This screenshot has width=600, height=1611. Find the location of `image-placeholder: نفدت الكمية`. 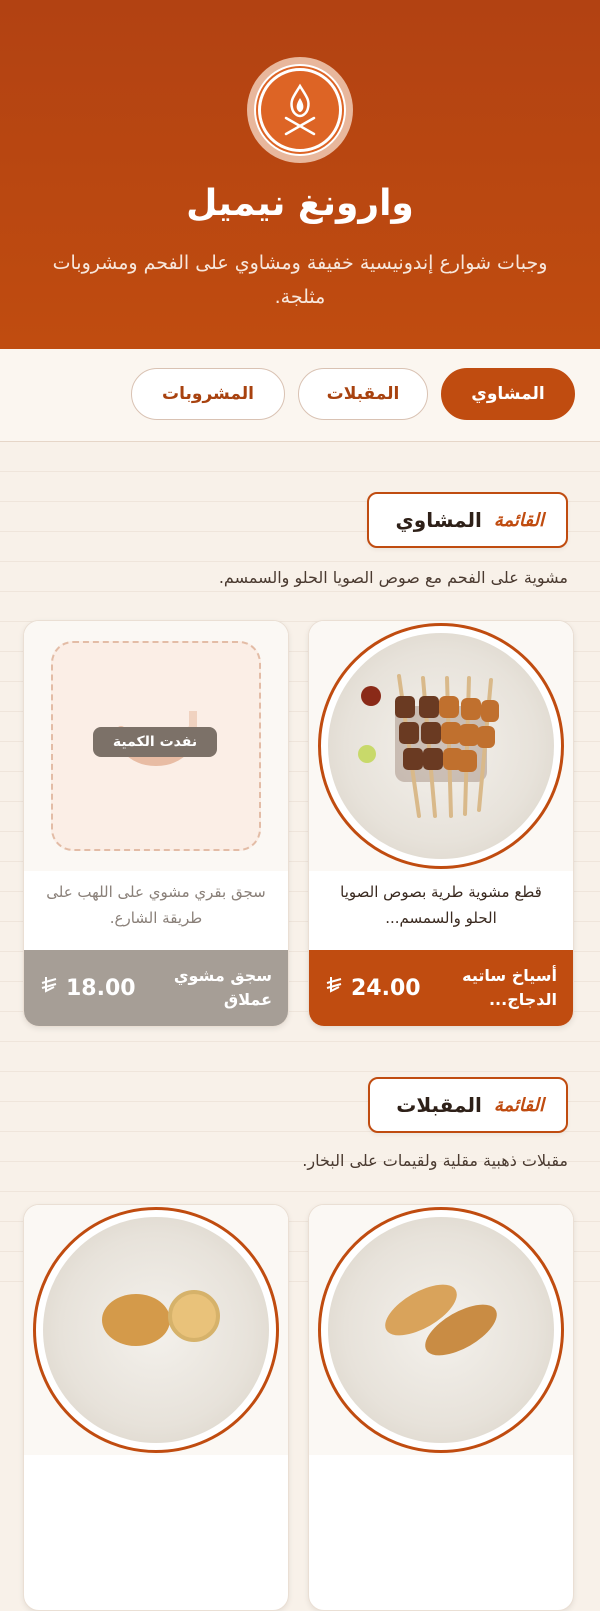

image-placeholder: نفدت الكمية is located at coordinates (156, 746).